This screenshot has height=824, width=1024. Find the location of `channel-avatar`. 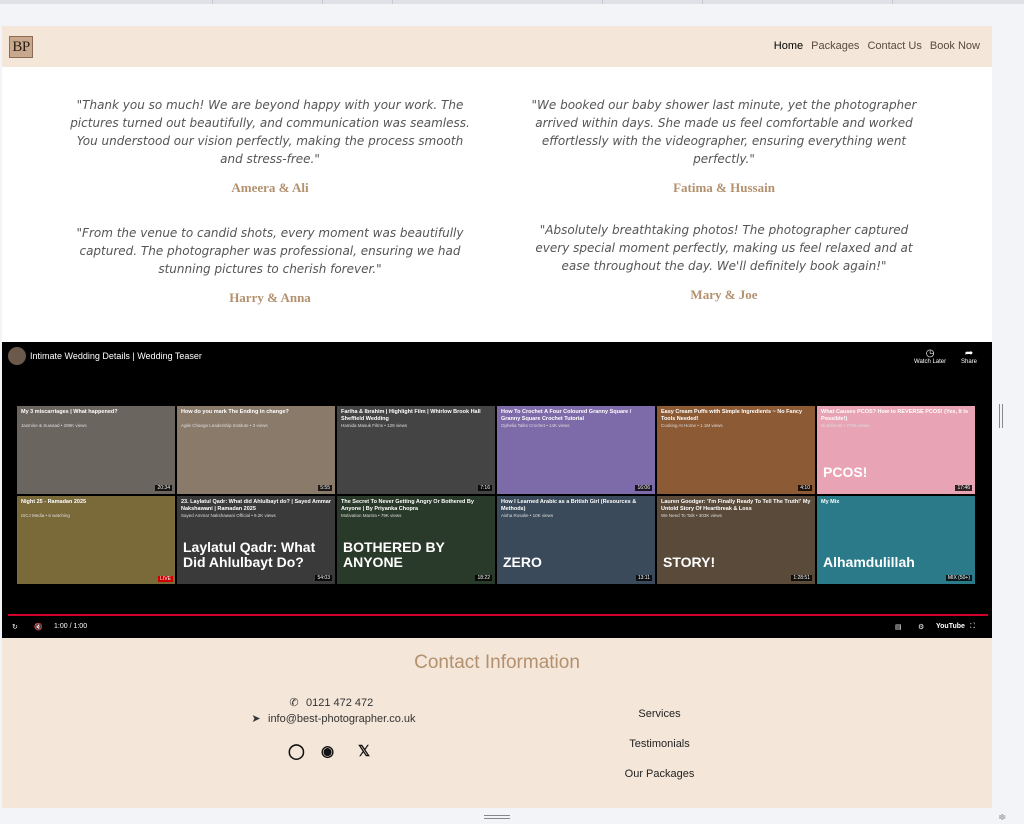

channel-avatar is located at coordinates (17, 356).